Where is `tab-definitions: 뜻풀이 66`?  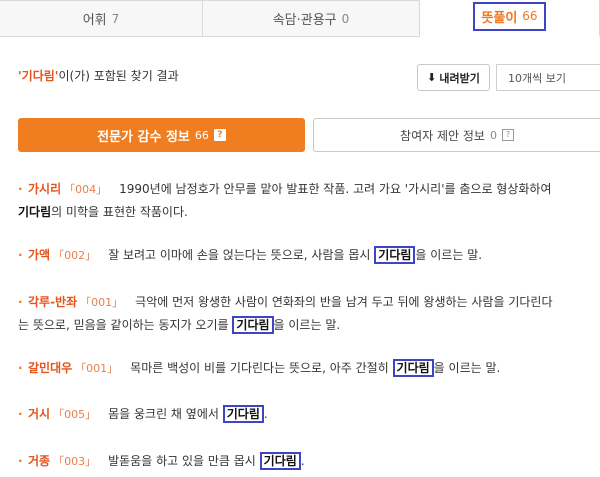
tab-definitions: 뜻풀이 66 is located at coordinates (509, 18).